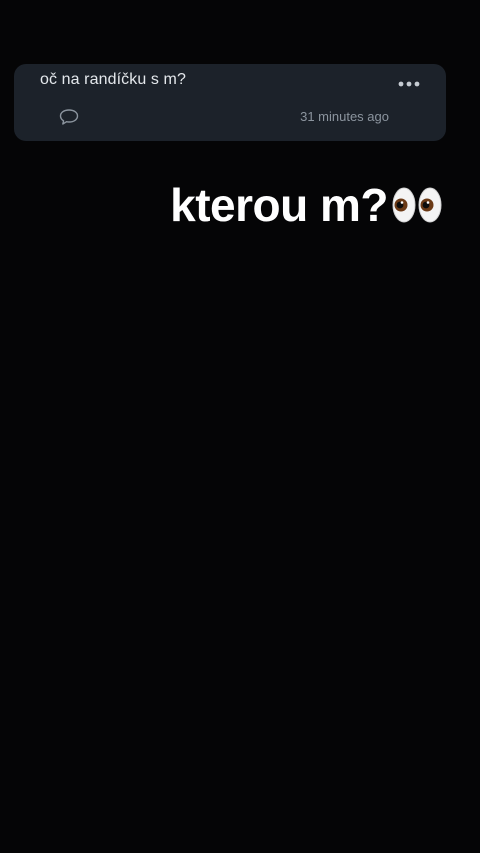 The height and width of the screenshot is (853, 480). I want to click on timestamp: 31 minutes ago, so click(344, 116).